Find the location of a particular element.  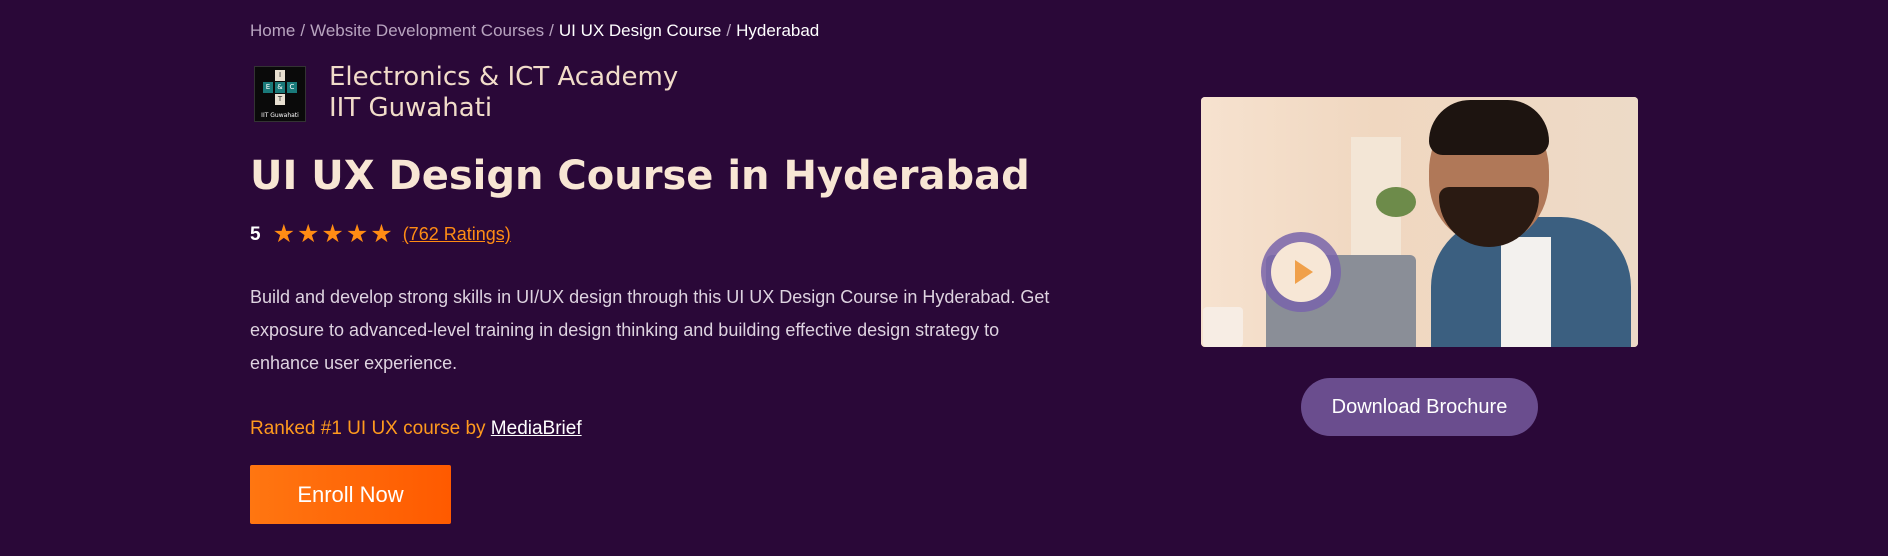

rating-score: 5 is located at coordinates (255, 234).